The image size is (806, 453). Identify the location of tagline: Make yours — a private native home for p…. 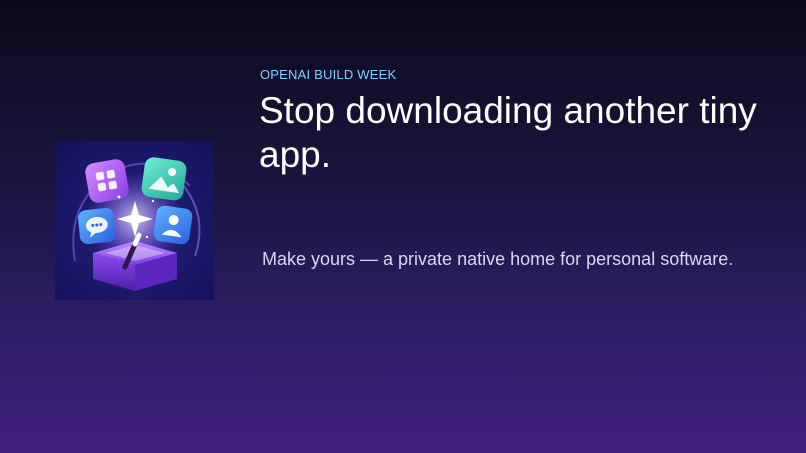
(498, 259).